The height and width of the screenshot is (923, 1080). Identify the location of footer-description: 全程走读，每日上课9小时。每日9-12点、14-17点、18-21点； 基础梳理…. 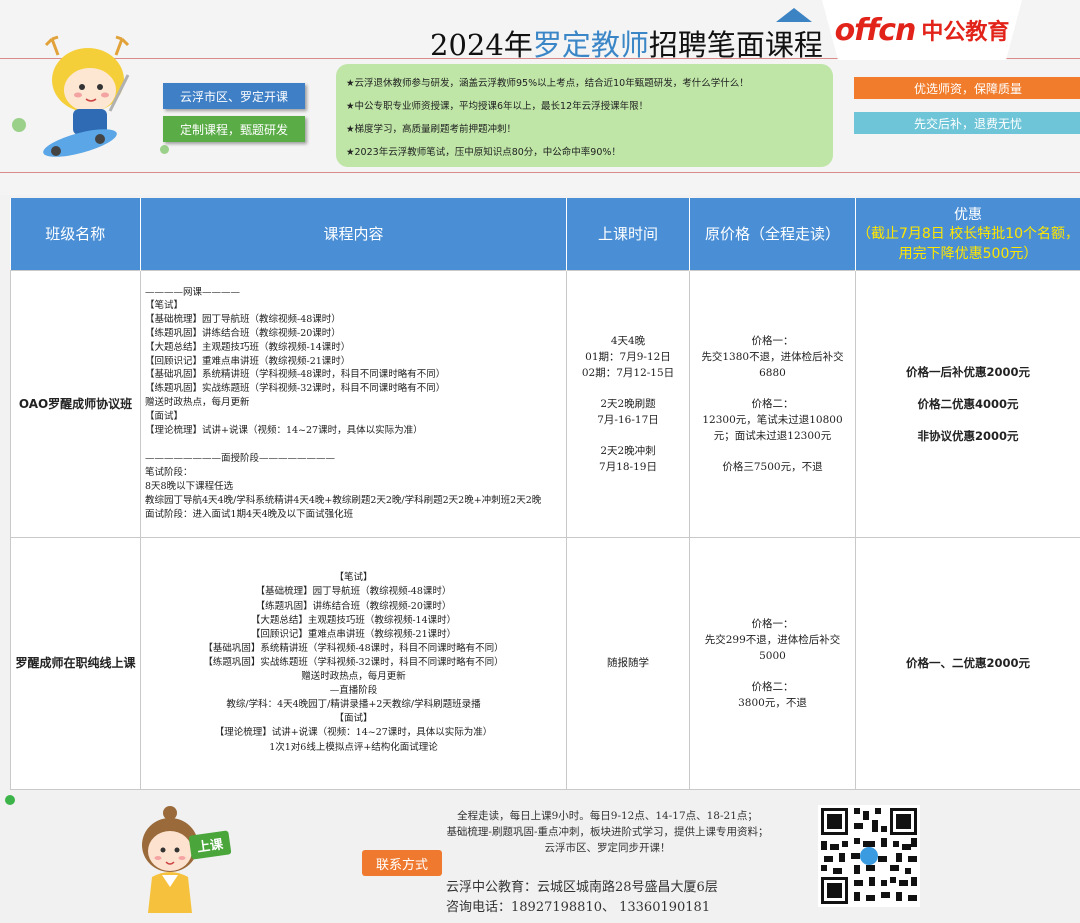
(607, 832).